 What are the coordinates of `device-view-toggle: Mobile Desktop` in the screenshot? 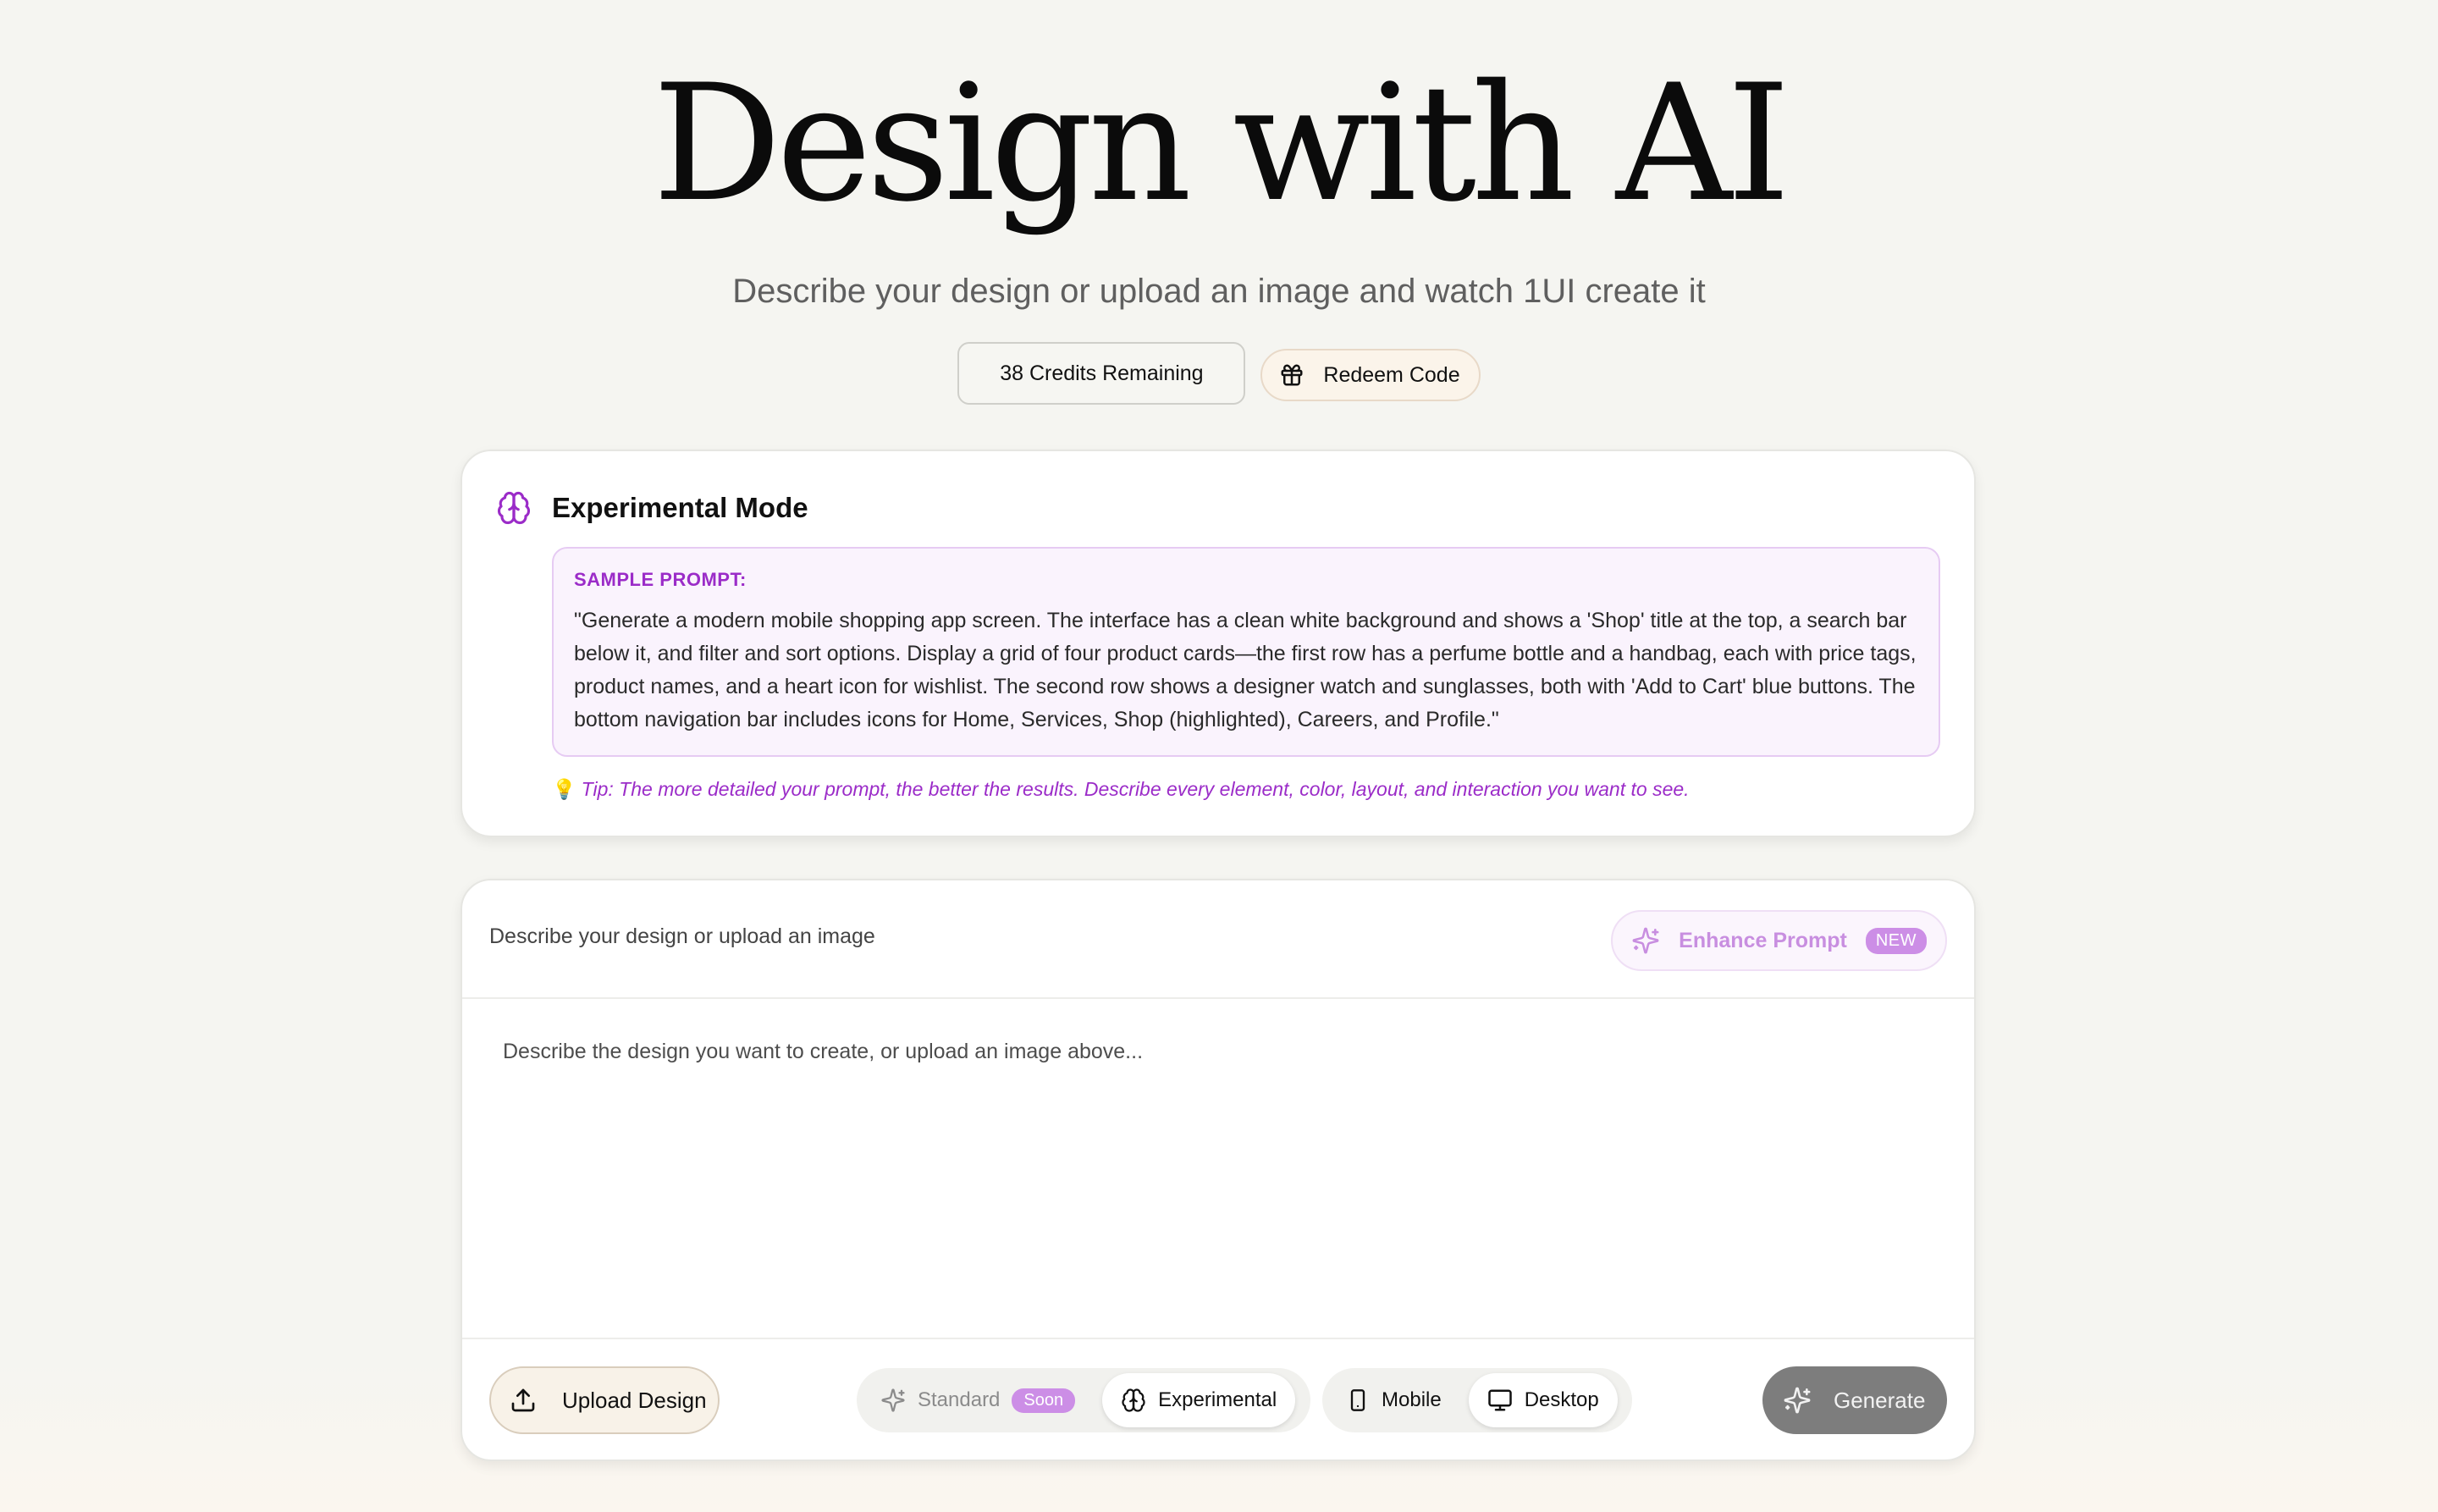 It's located at (1477, 1400).